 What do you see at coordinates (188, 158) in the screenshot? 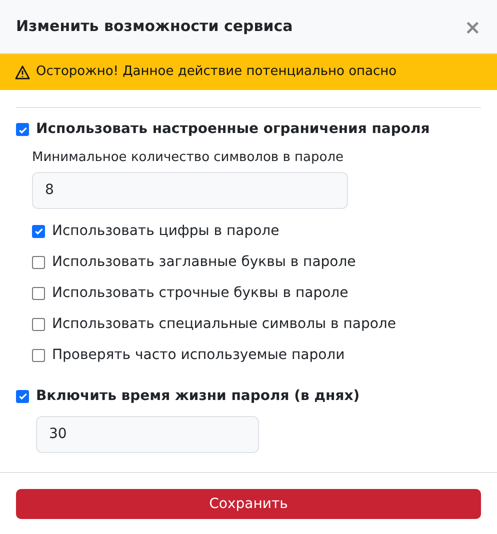
I see `field-label: Минимальное количество символов в пароле` at bounding box center [188, 158].